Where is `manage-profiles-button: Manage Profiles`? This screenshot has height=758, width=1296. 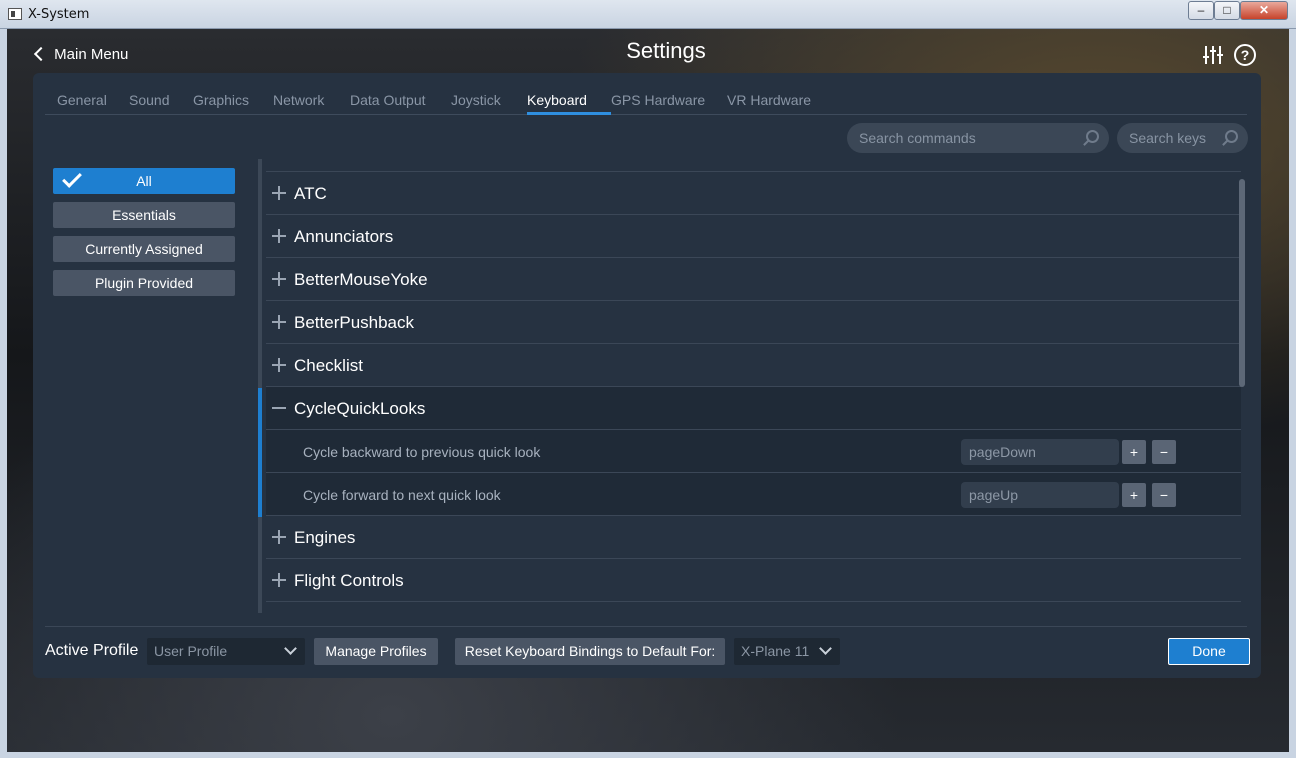
manage-profiles-button: Manage Profiles is located at coordinates (376, 651).